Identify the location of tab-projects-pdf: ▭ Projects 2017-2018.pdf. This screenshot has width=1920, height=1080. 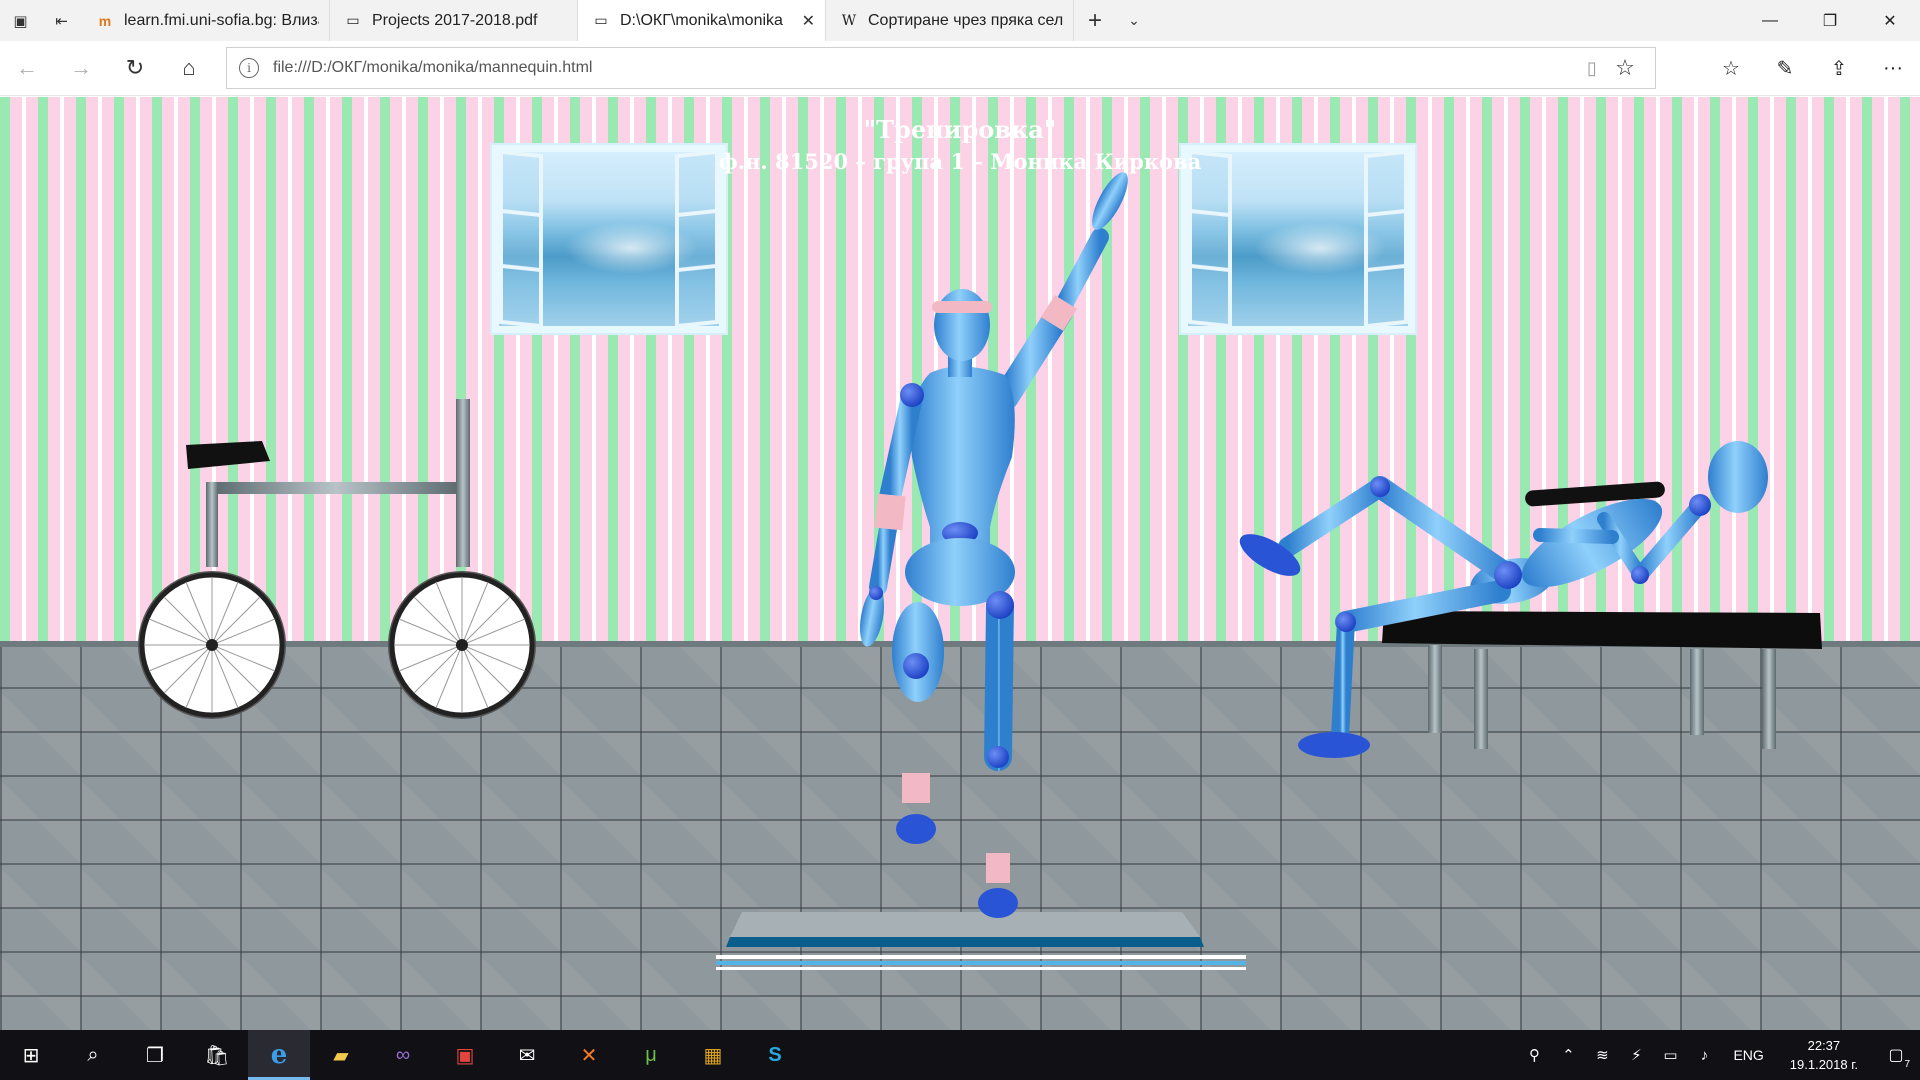
(454, 20).